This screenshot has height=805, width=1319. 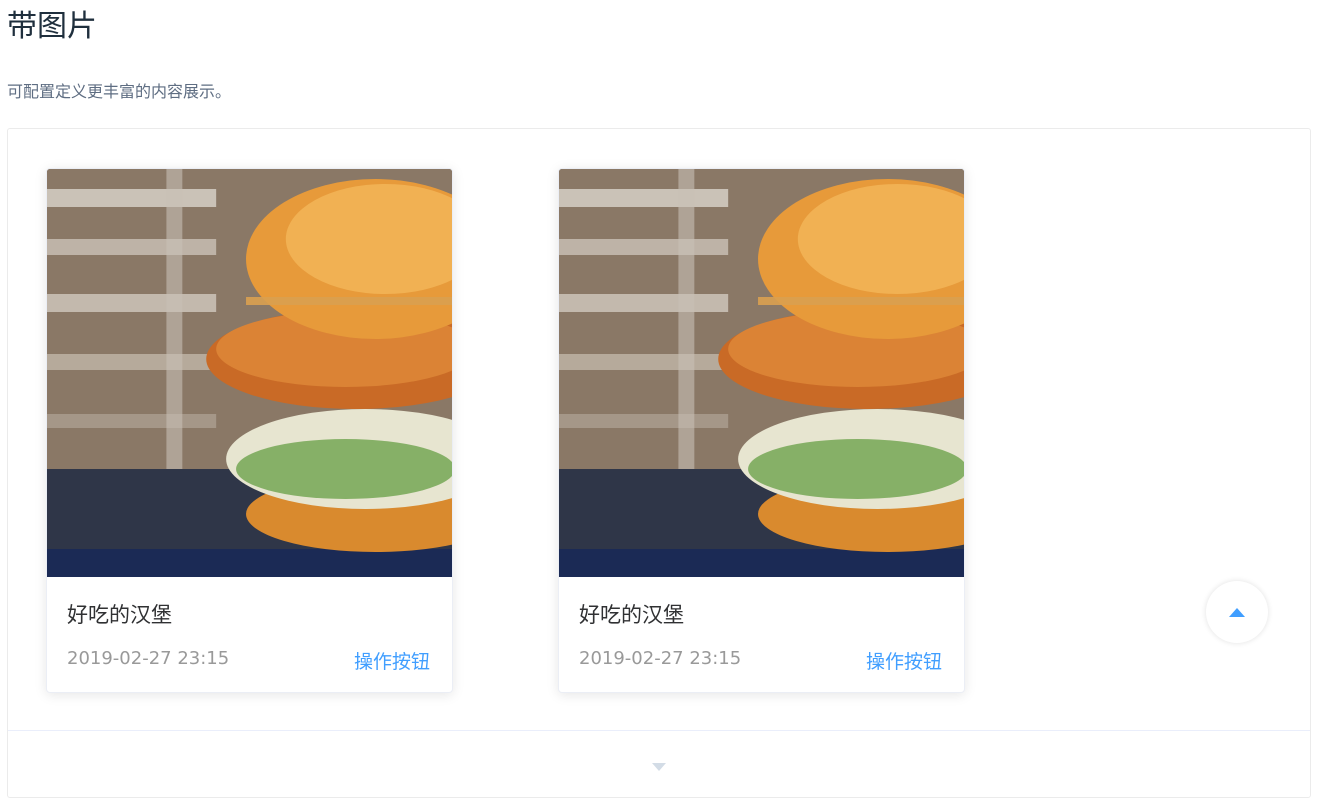 I want to click on page-title: 带图片, so click(x=52, y=26).